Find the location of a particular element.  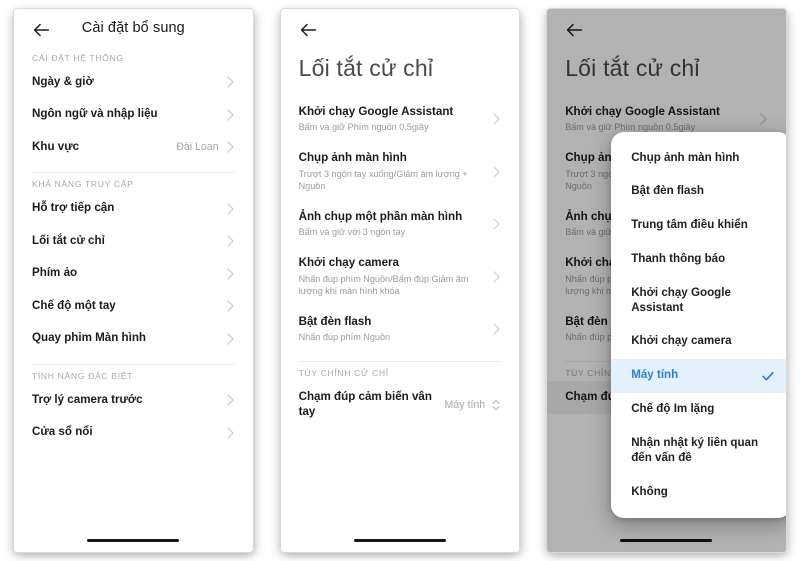

row-cham-dup-cam-bien-van-tay: Chạm đúp cảm biến vân tay Máy tính is located at coordinates (400, 404).